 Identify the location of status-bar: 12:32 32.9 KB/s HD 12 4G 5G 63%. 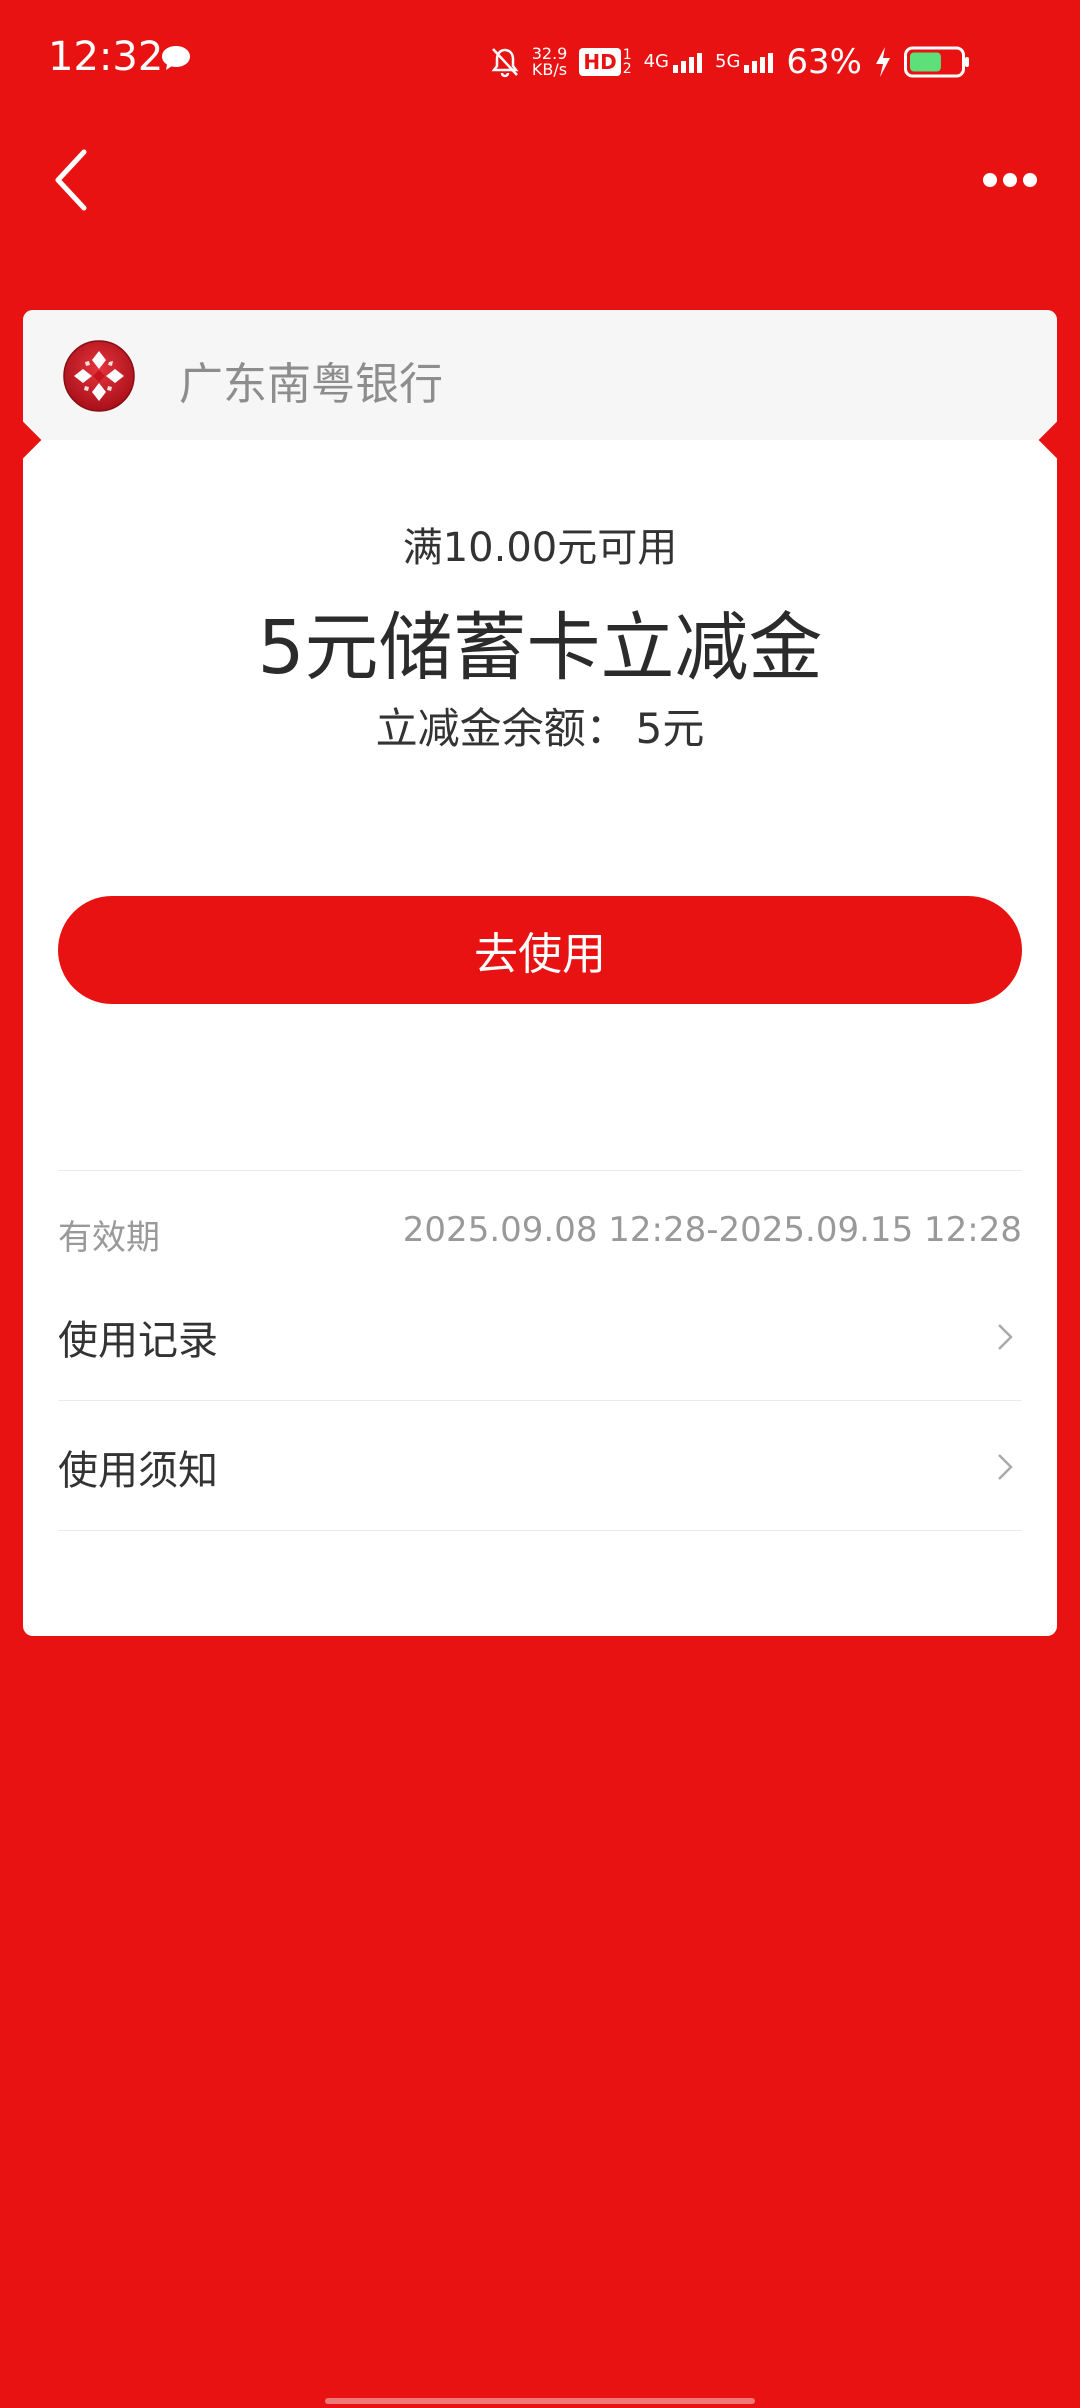
(540, 62).